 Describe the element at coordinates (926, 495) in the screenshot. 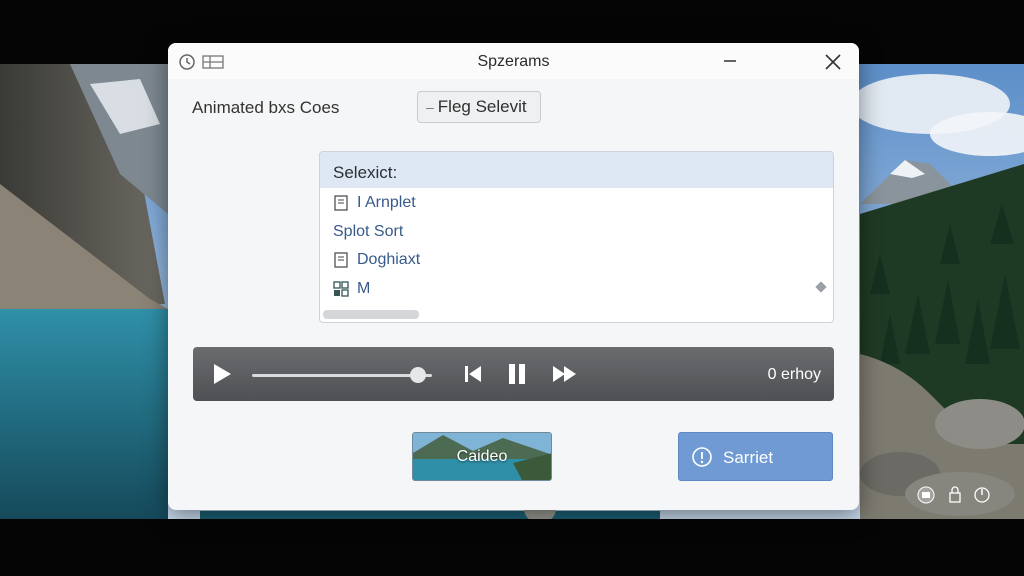

I see `folder-icon` at that location.